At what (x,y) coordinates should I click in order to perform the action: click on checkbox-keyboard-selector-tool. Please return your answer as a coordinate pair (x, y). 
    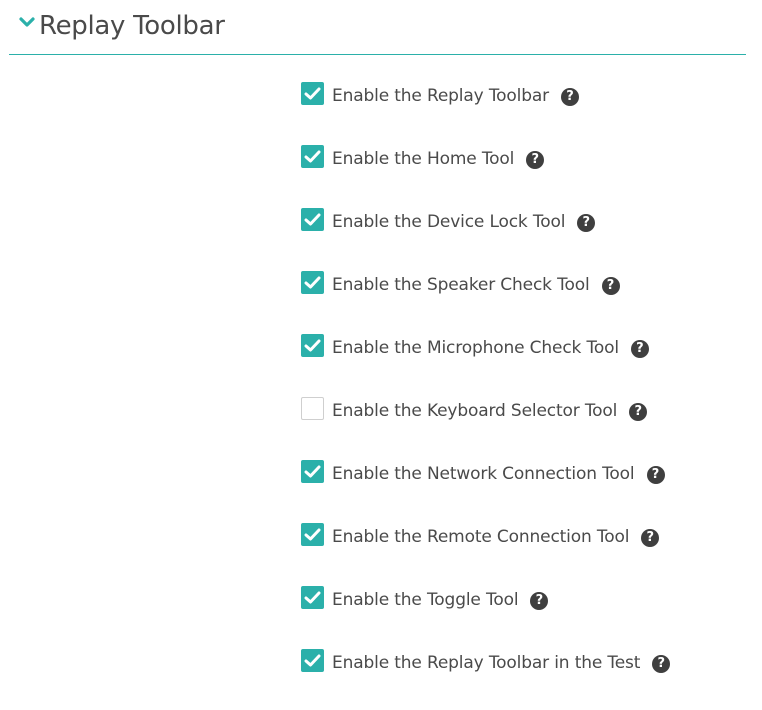
    Looking at the image, I should click on (312, 408).